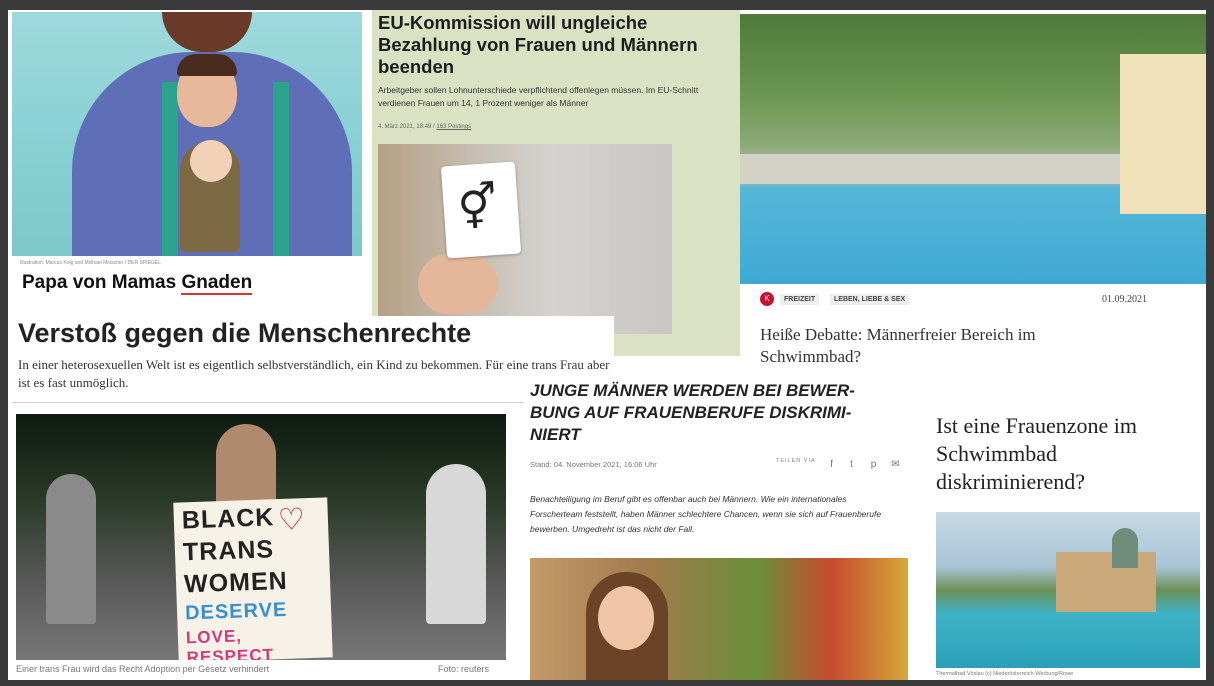  I want to click on photo-tower, so click(1125, 548).